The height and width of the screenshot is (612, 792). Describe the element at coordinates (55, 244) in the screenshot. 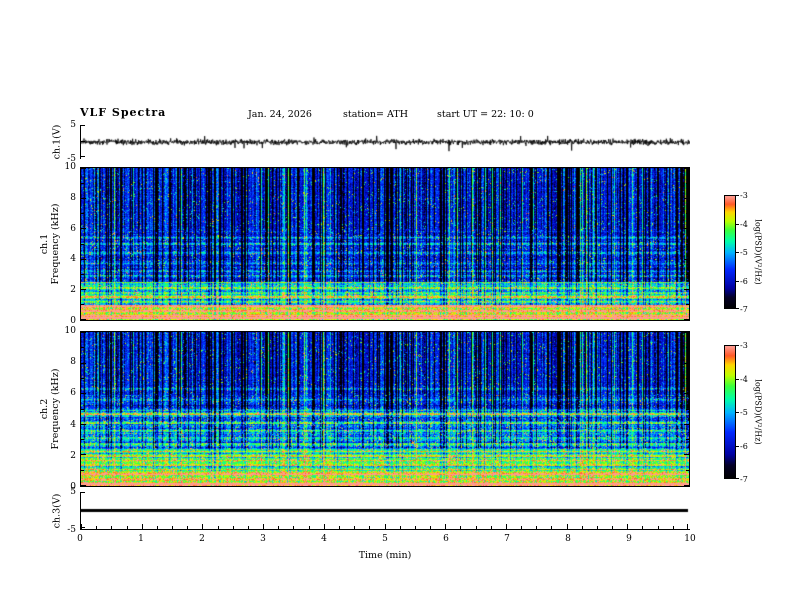

I see `ch1-axis-frequency-text: Frequency (kHz)` at that location.